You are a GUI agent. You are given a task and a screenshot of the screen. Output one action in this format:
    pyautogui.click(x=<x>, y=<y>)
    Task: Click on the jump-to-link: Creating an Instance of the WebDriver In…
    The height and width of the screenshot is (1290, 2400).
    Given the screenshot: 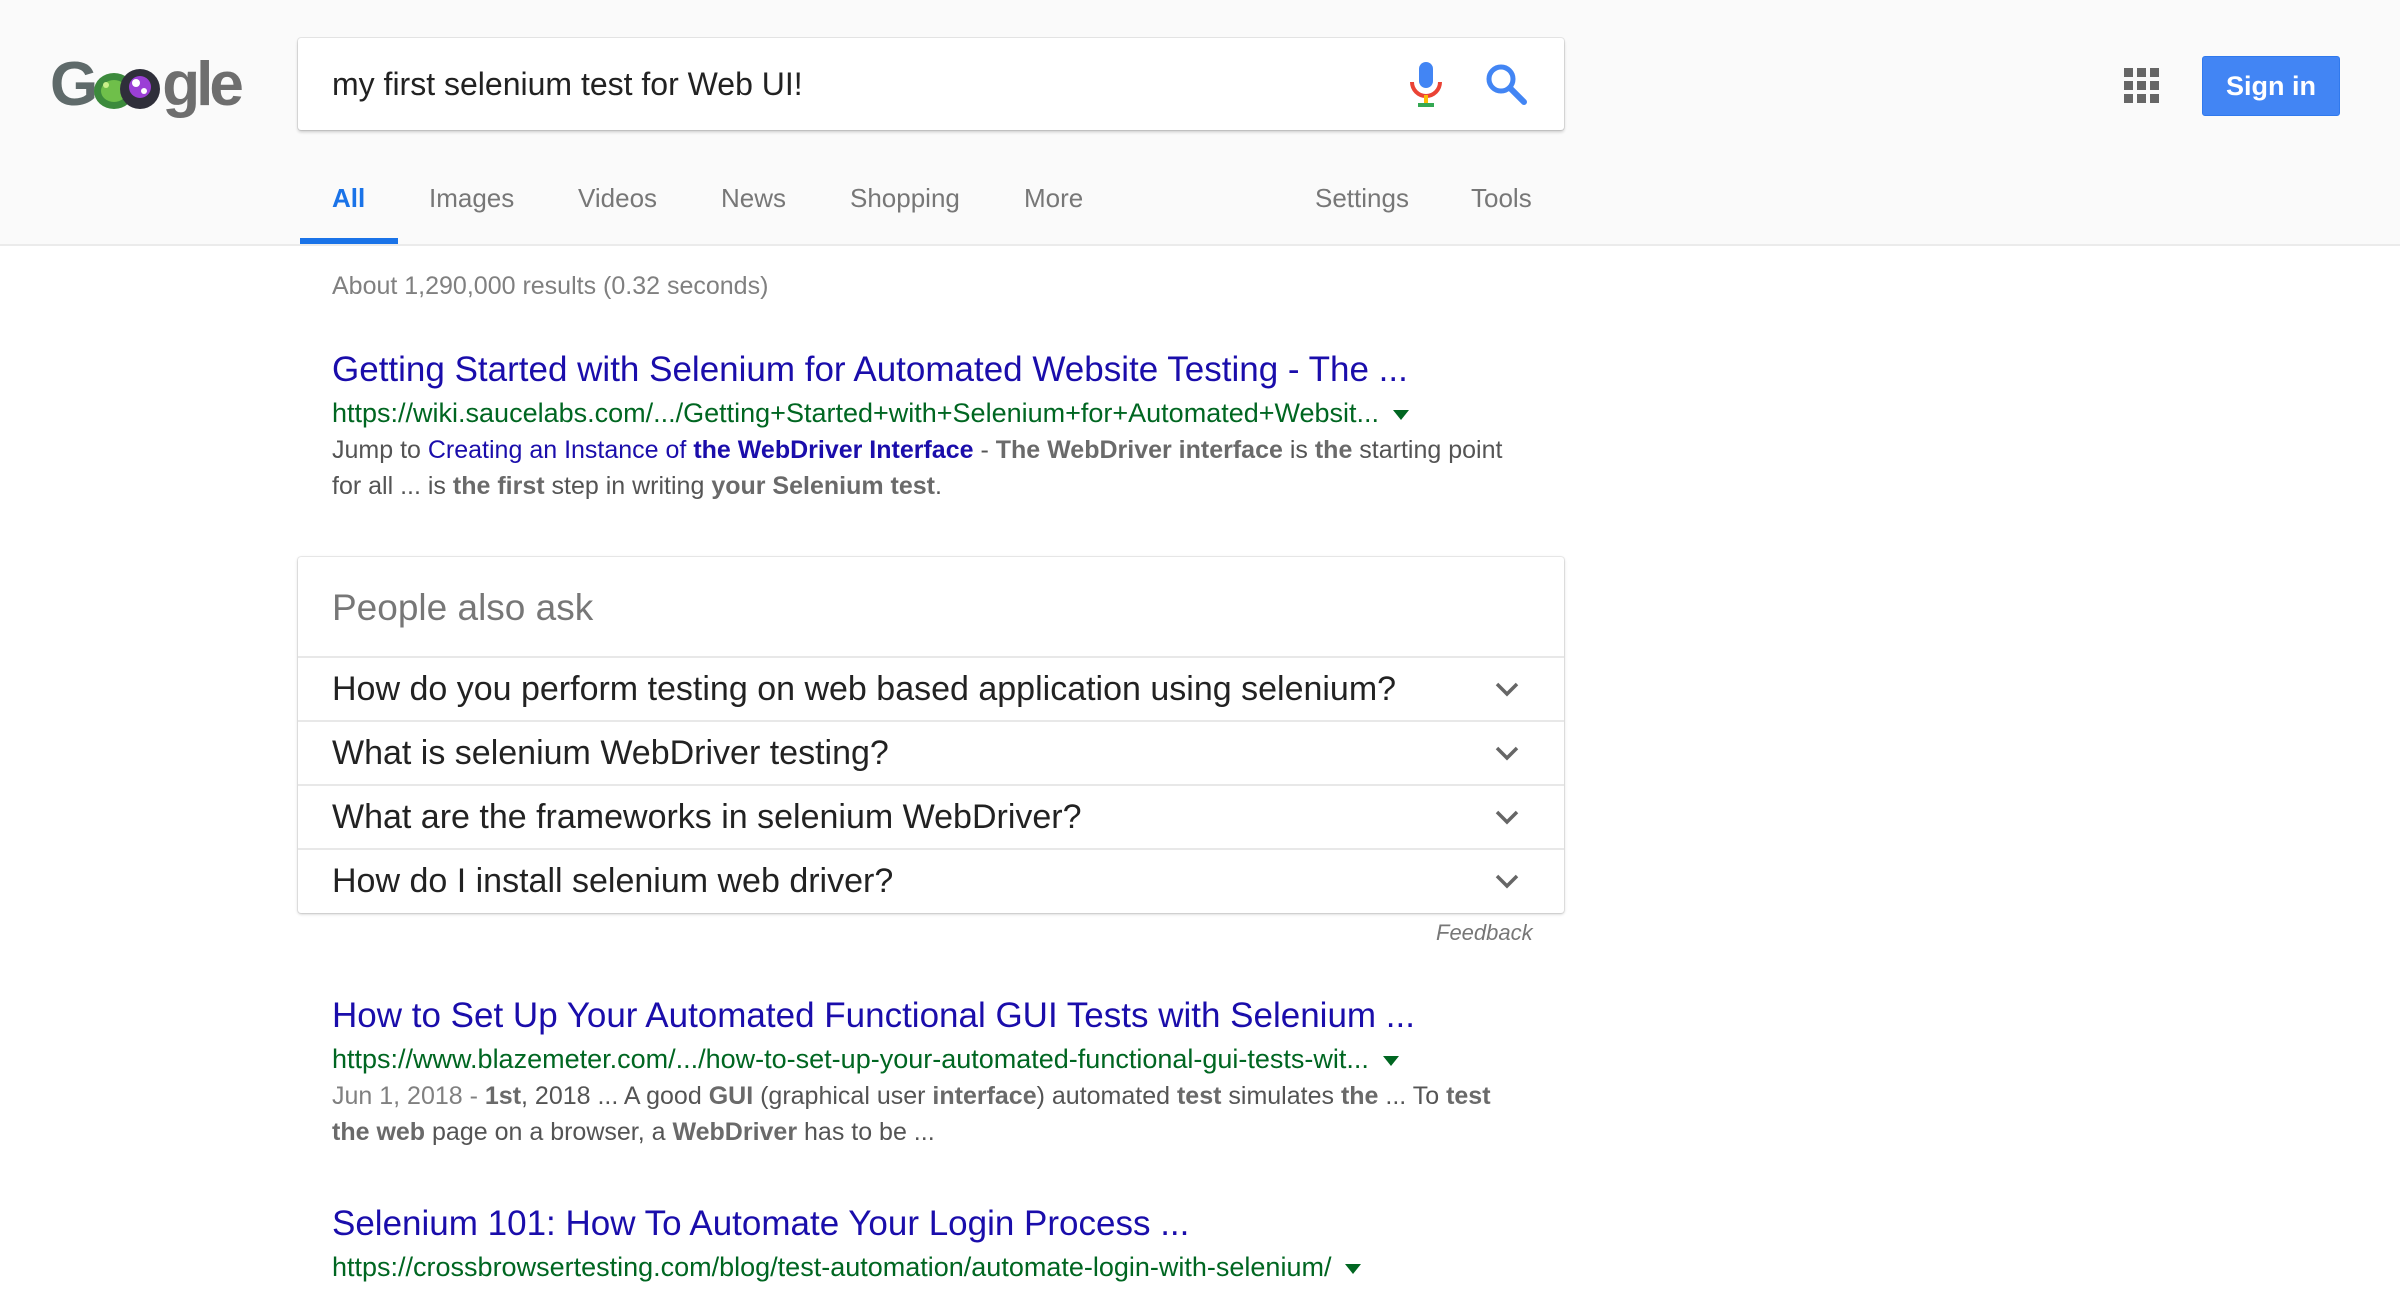 What is the action you would take?
    pyautogui.click(x=701, y=450)
    